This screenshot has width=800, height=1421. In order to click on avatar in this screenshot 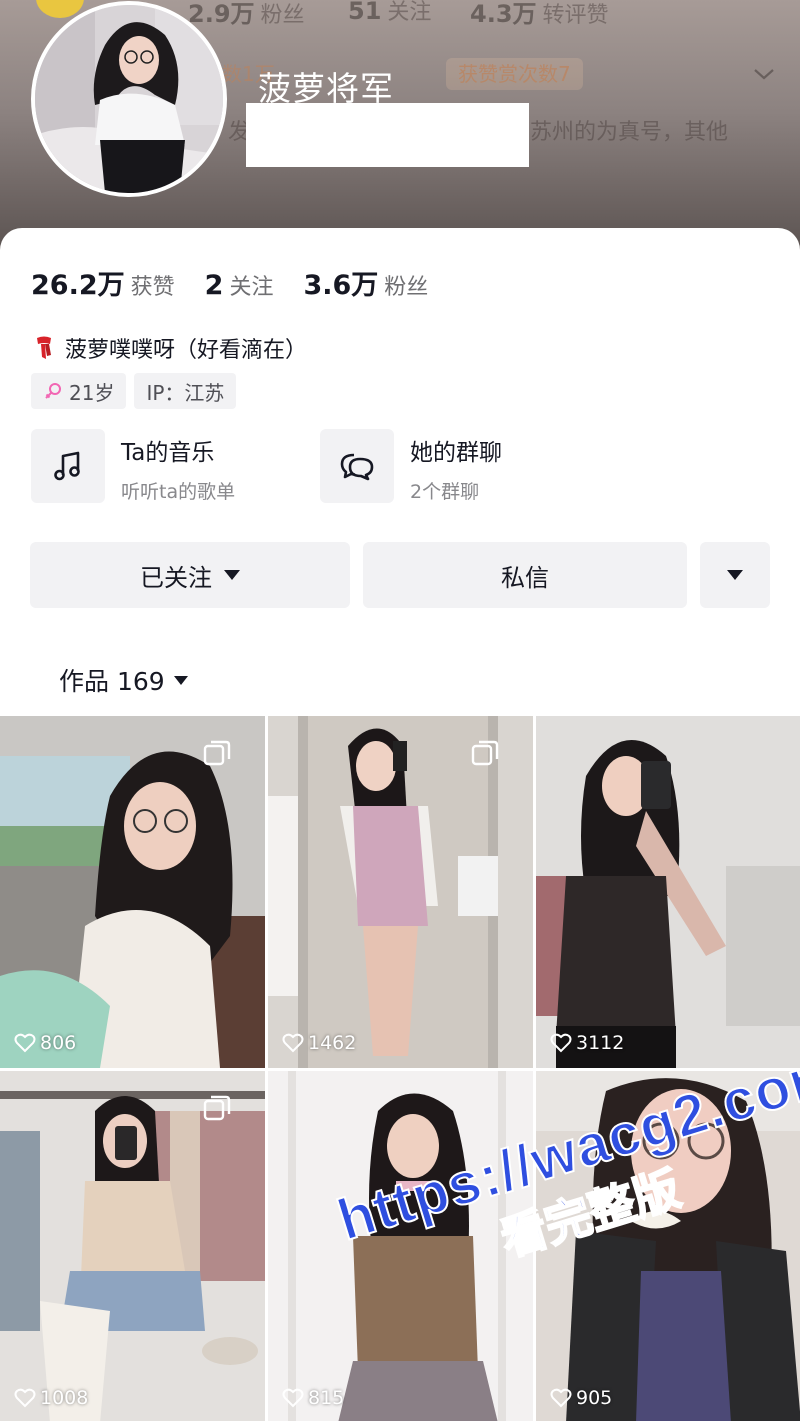, I will do `click(129, 99)`.